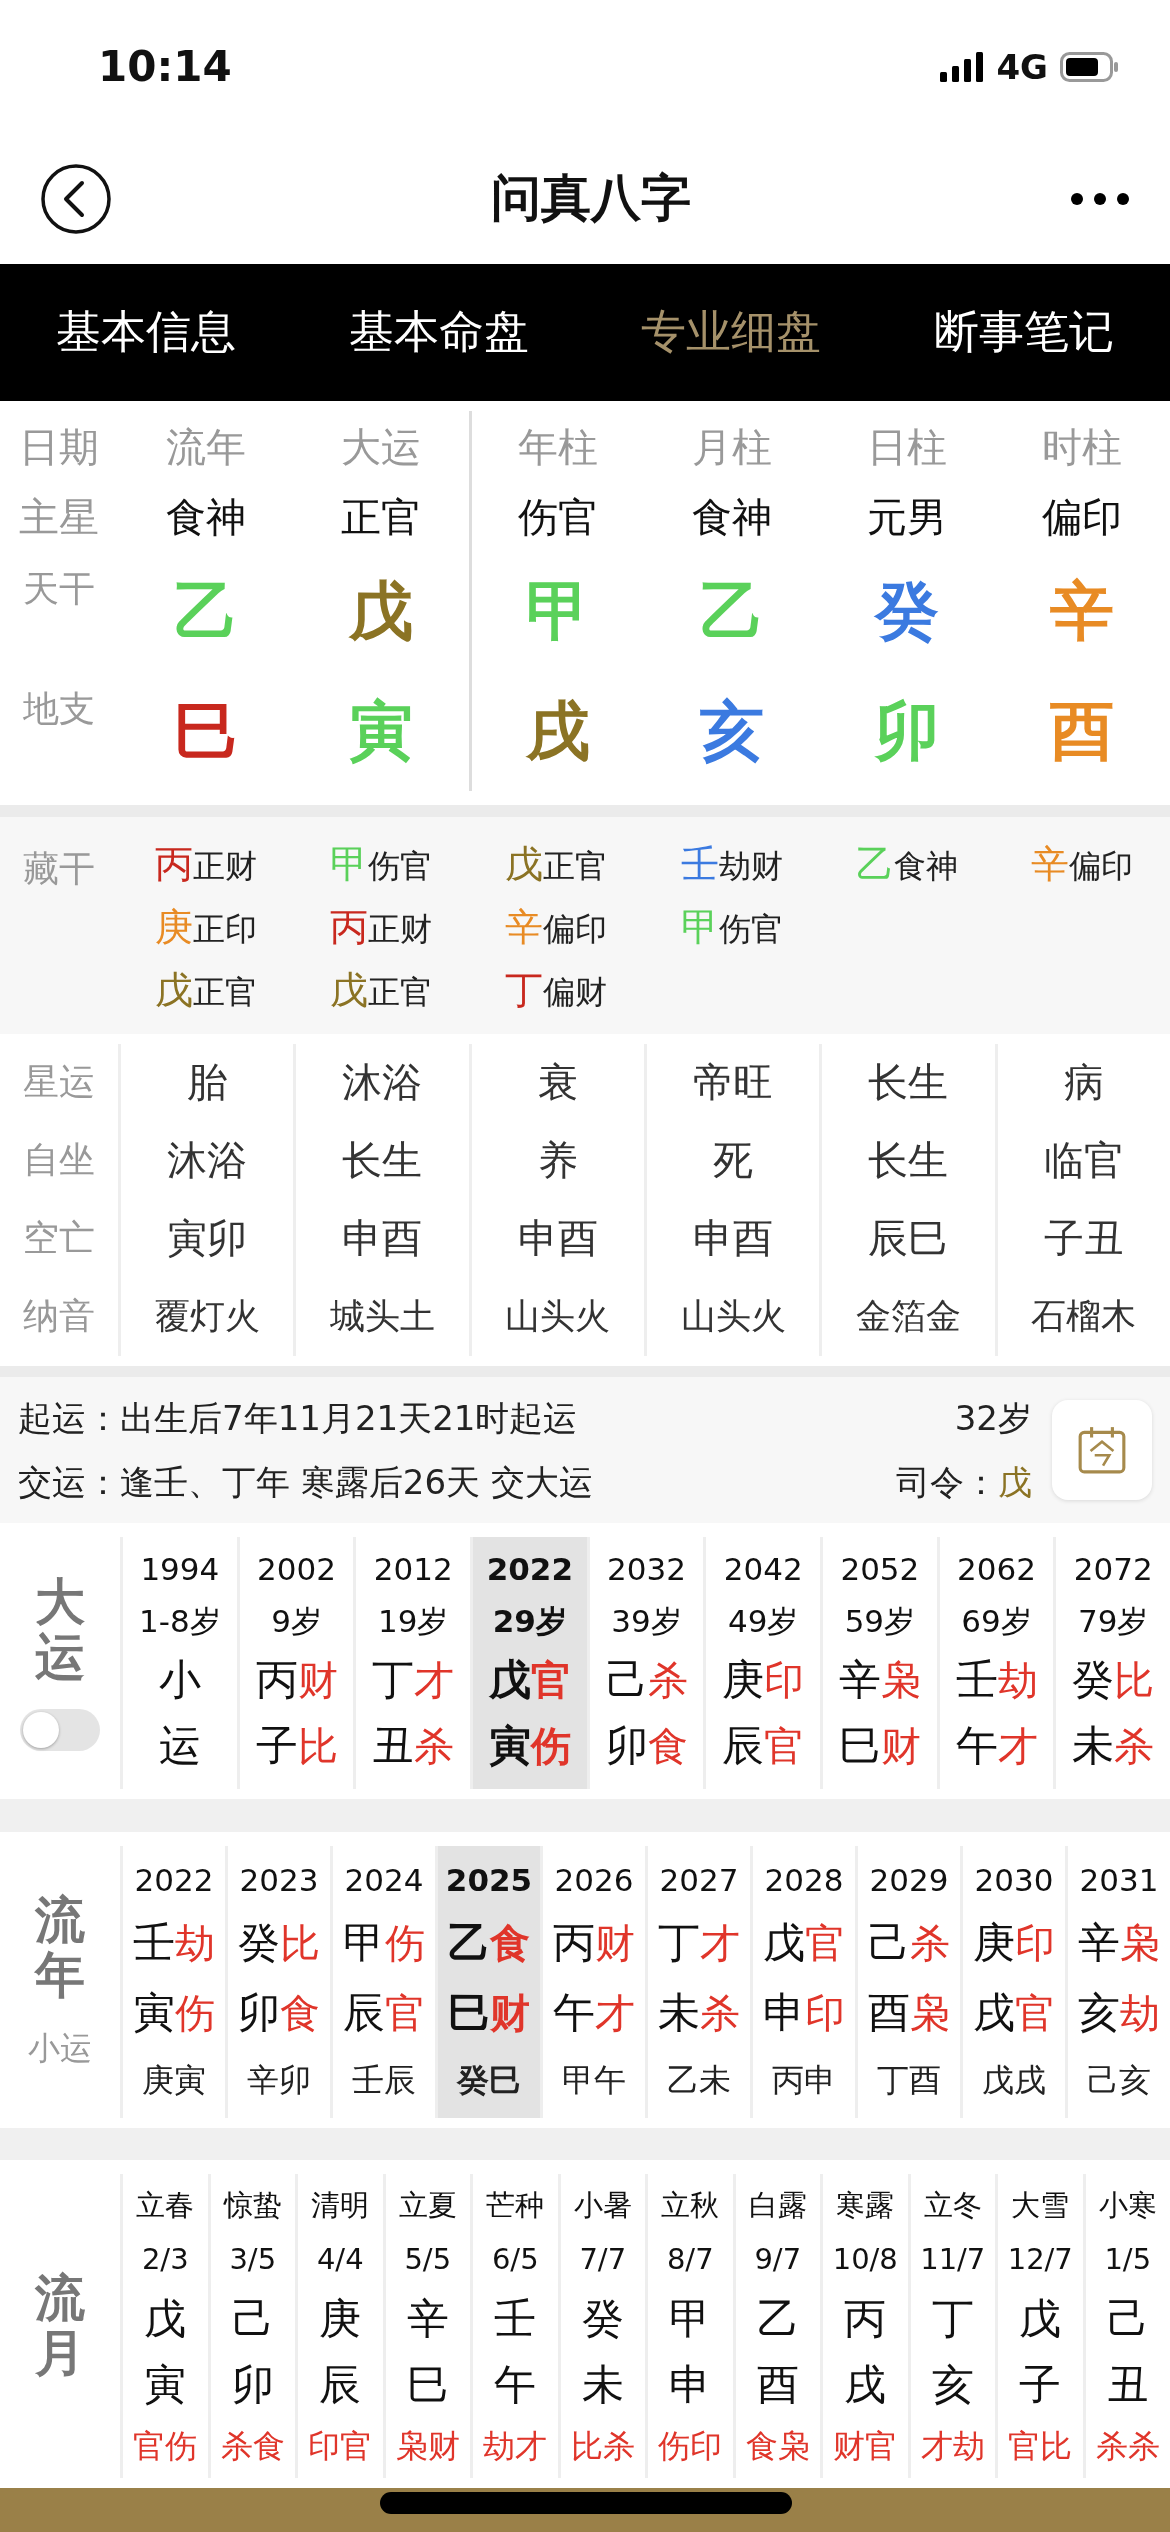 Image resolution: width=1170 pixels, height=2532 pixels. I want to click on liunian-column: 2030 庚印 戌官 戊戌, so click(1012, 1981).